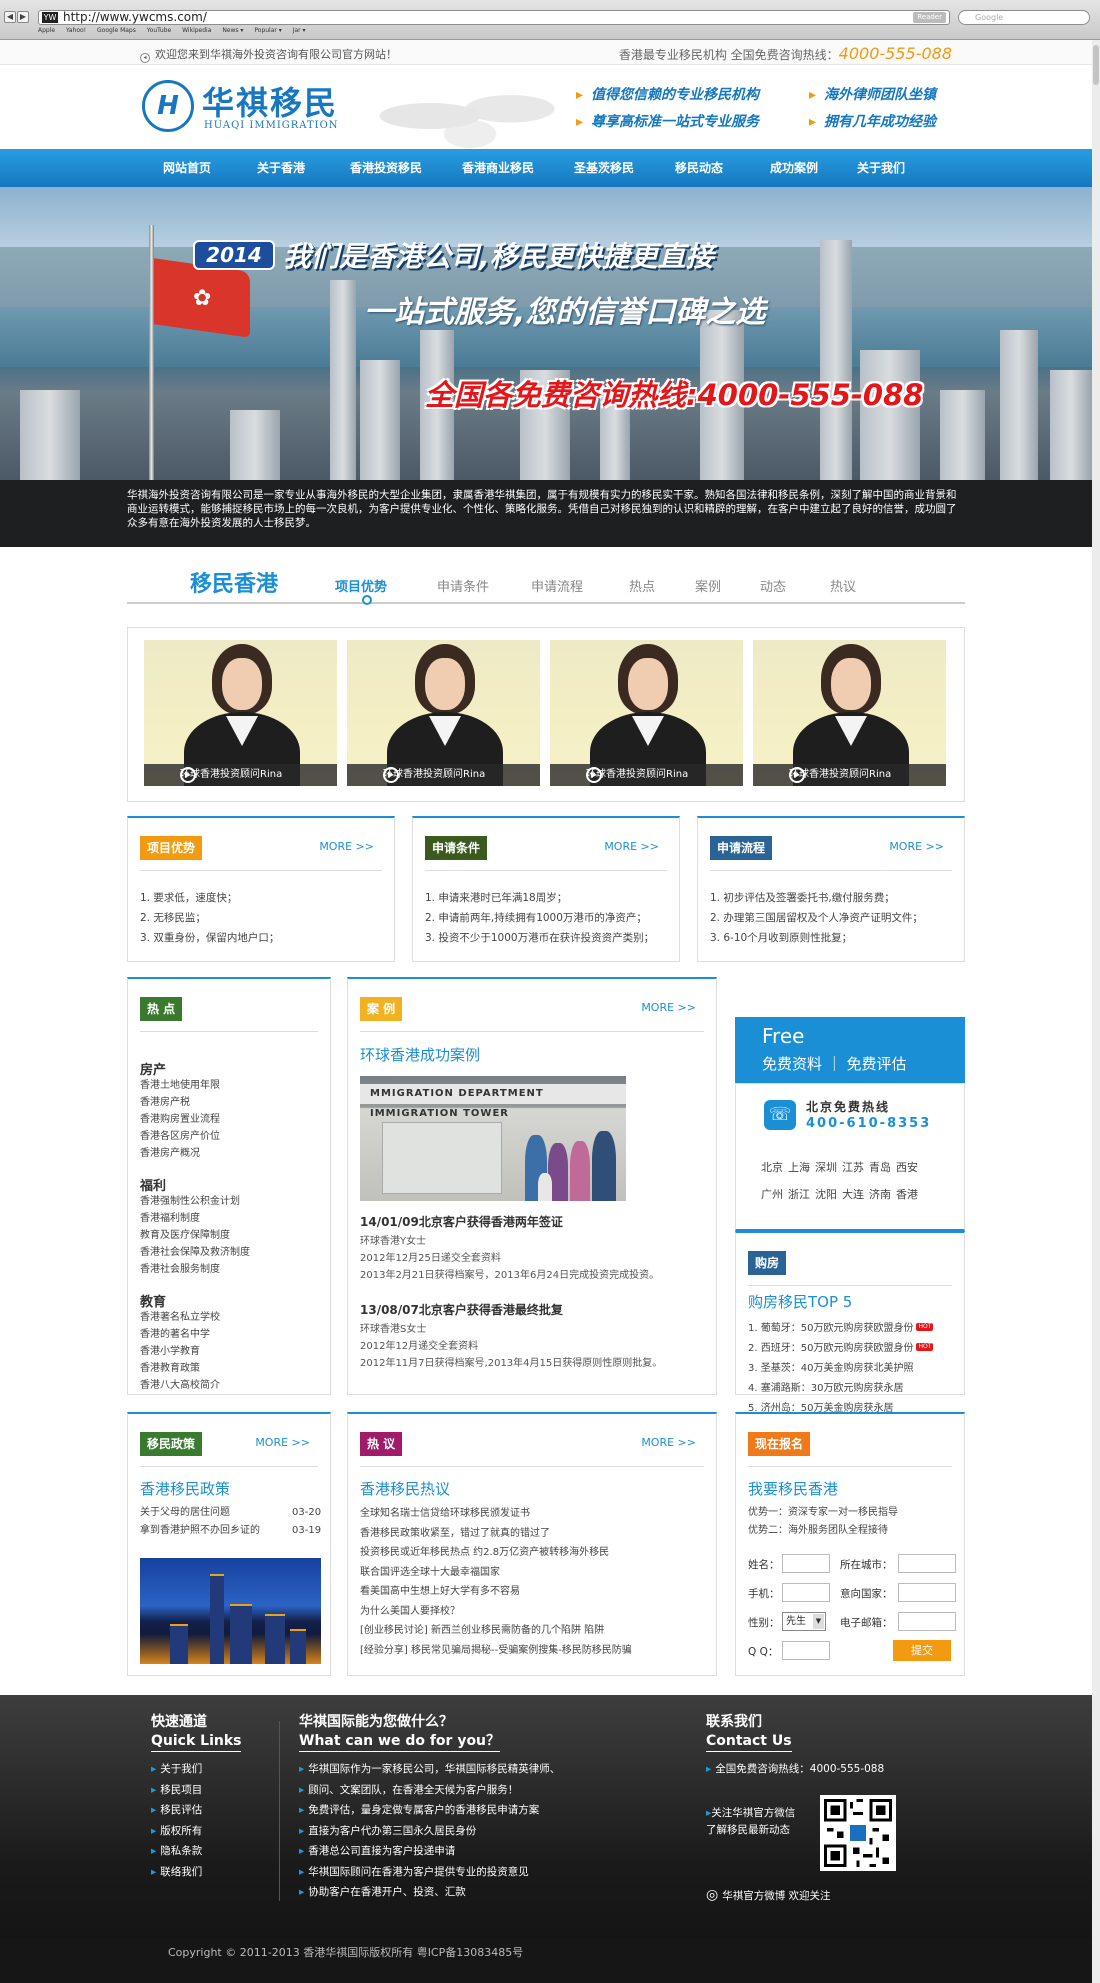  I want to click on city-link: 江苏, so click(853, 1167).